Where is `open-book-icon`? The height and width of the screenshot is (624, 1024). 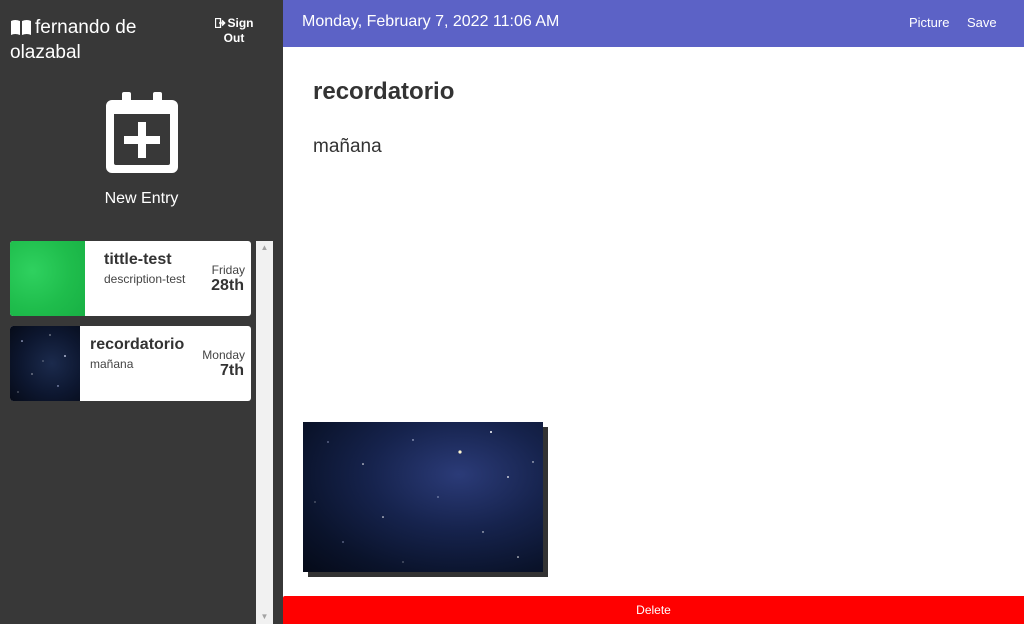
open-book-icon is located at coordinates (21, 30).